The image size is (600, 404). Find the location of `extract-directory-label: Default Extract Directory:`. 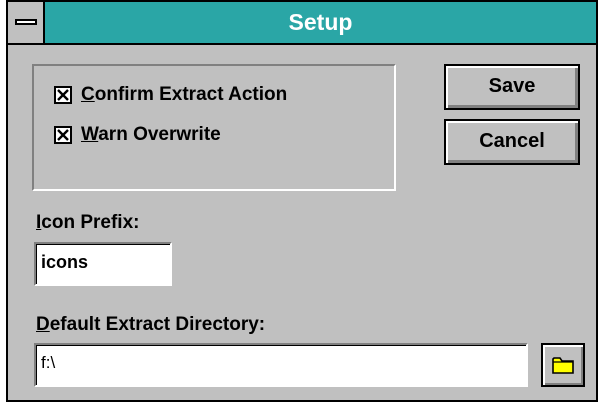

extract-directory-label: Default Extract Directory: is located at coordinates (151, 324).